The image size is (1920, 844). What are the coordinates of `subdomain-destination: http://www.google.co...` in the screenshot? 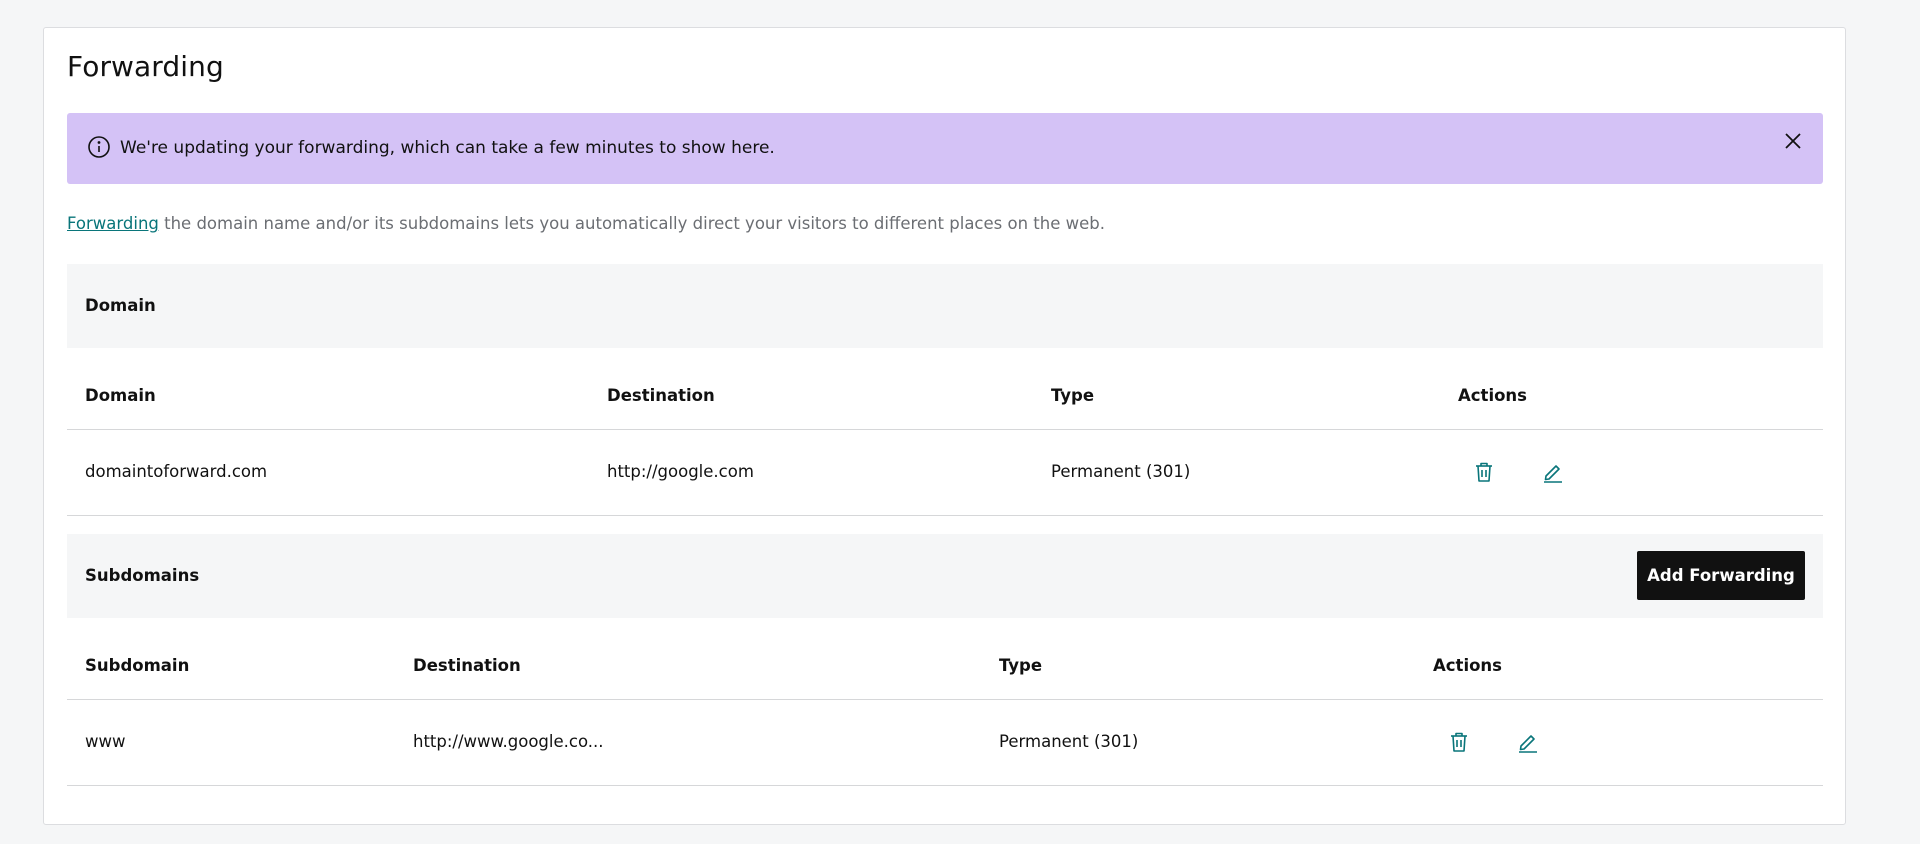 It's located at (508, 741).